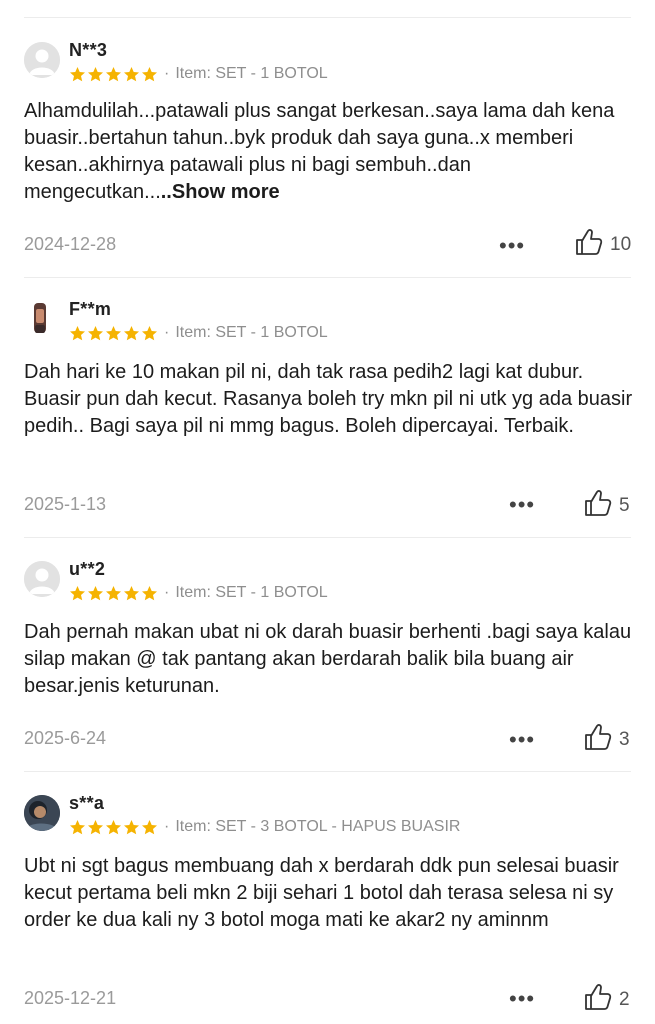 The image size is (655, 1024). What do you see at coordinates (86, 803) in the screenshot?
I see `reviewer-username: s**a` at bounding box center [86, 803].